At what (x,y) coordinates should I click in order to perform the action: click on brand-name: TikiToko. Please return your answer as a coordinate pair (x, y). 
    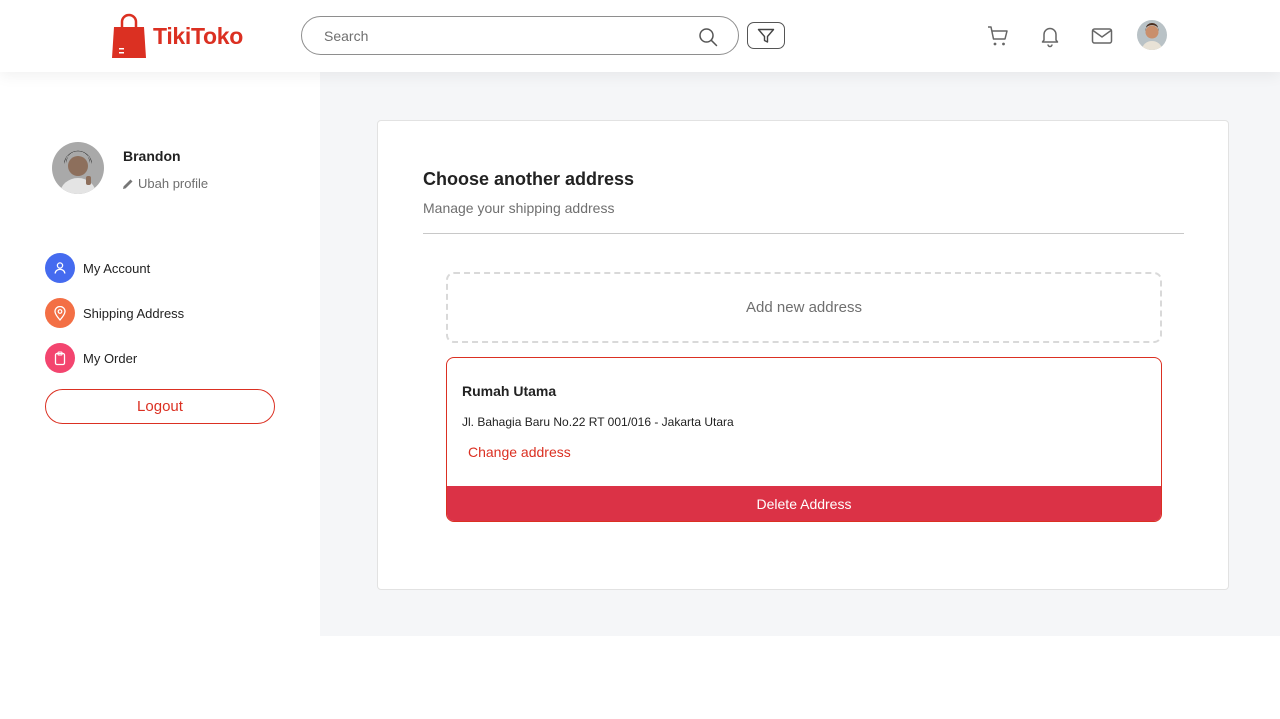
    Looking at the image, I should click on (198, 35).